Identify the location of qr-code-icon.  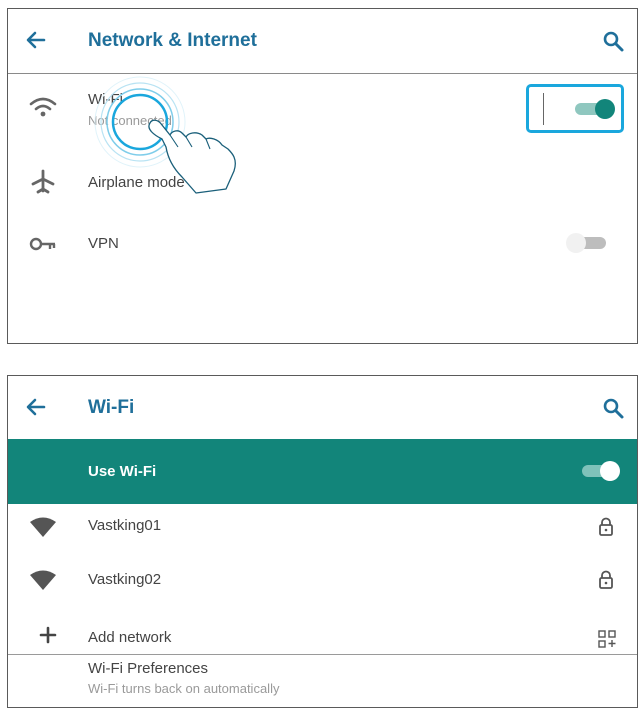
(607, 639).